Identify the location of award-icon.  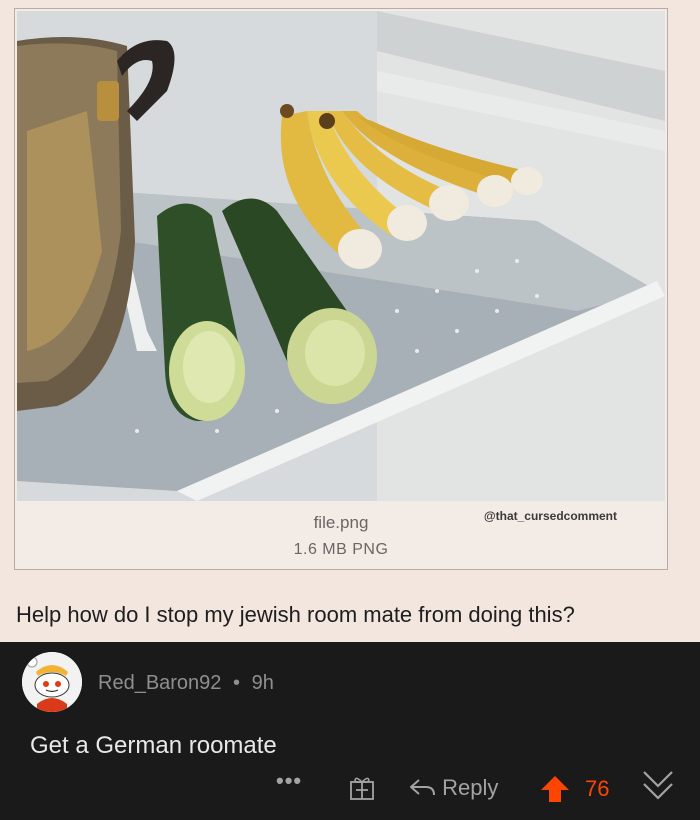
(362, 788).